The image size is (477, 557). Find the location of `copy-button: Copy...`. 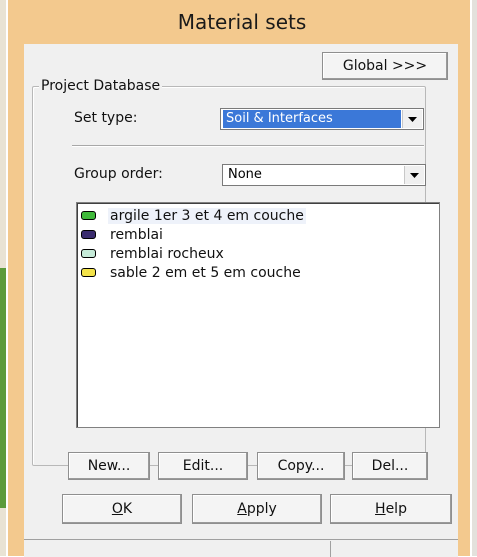

copy-button: Copy... is located at coordinates (301, 466).